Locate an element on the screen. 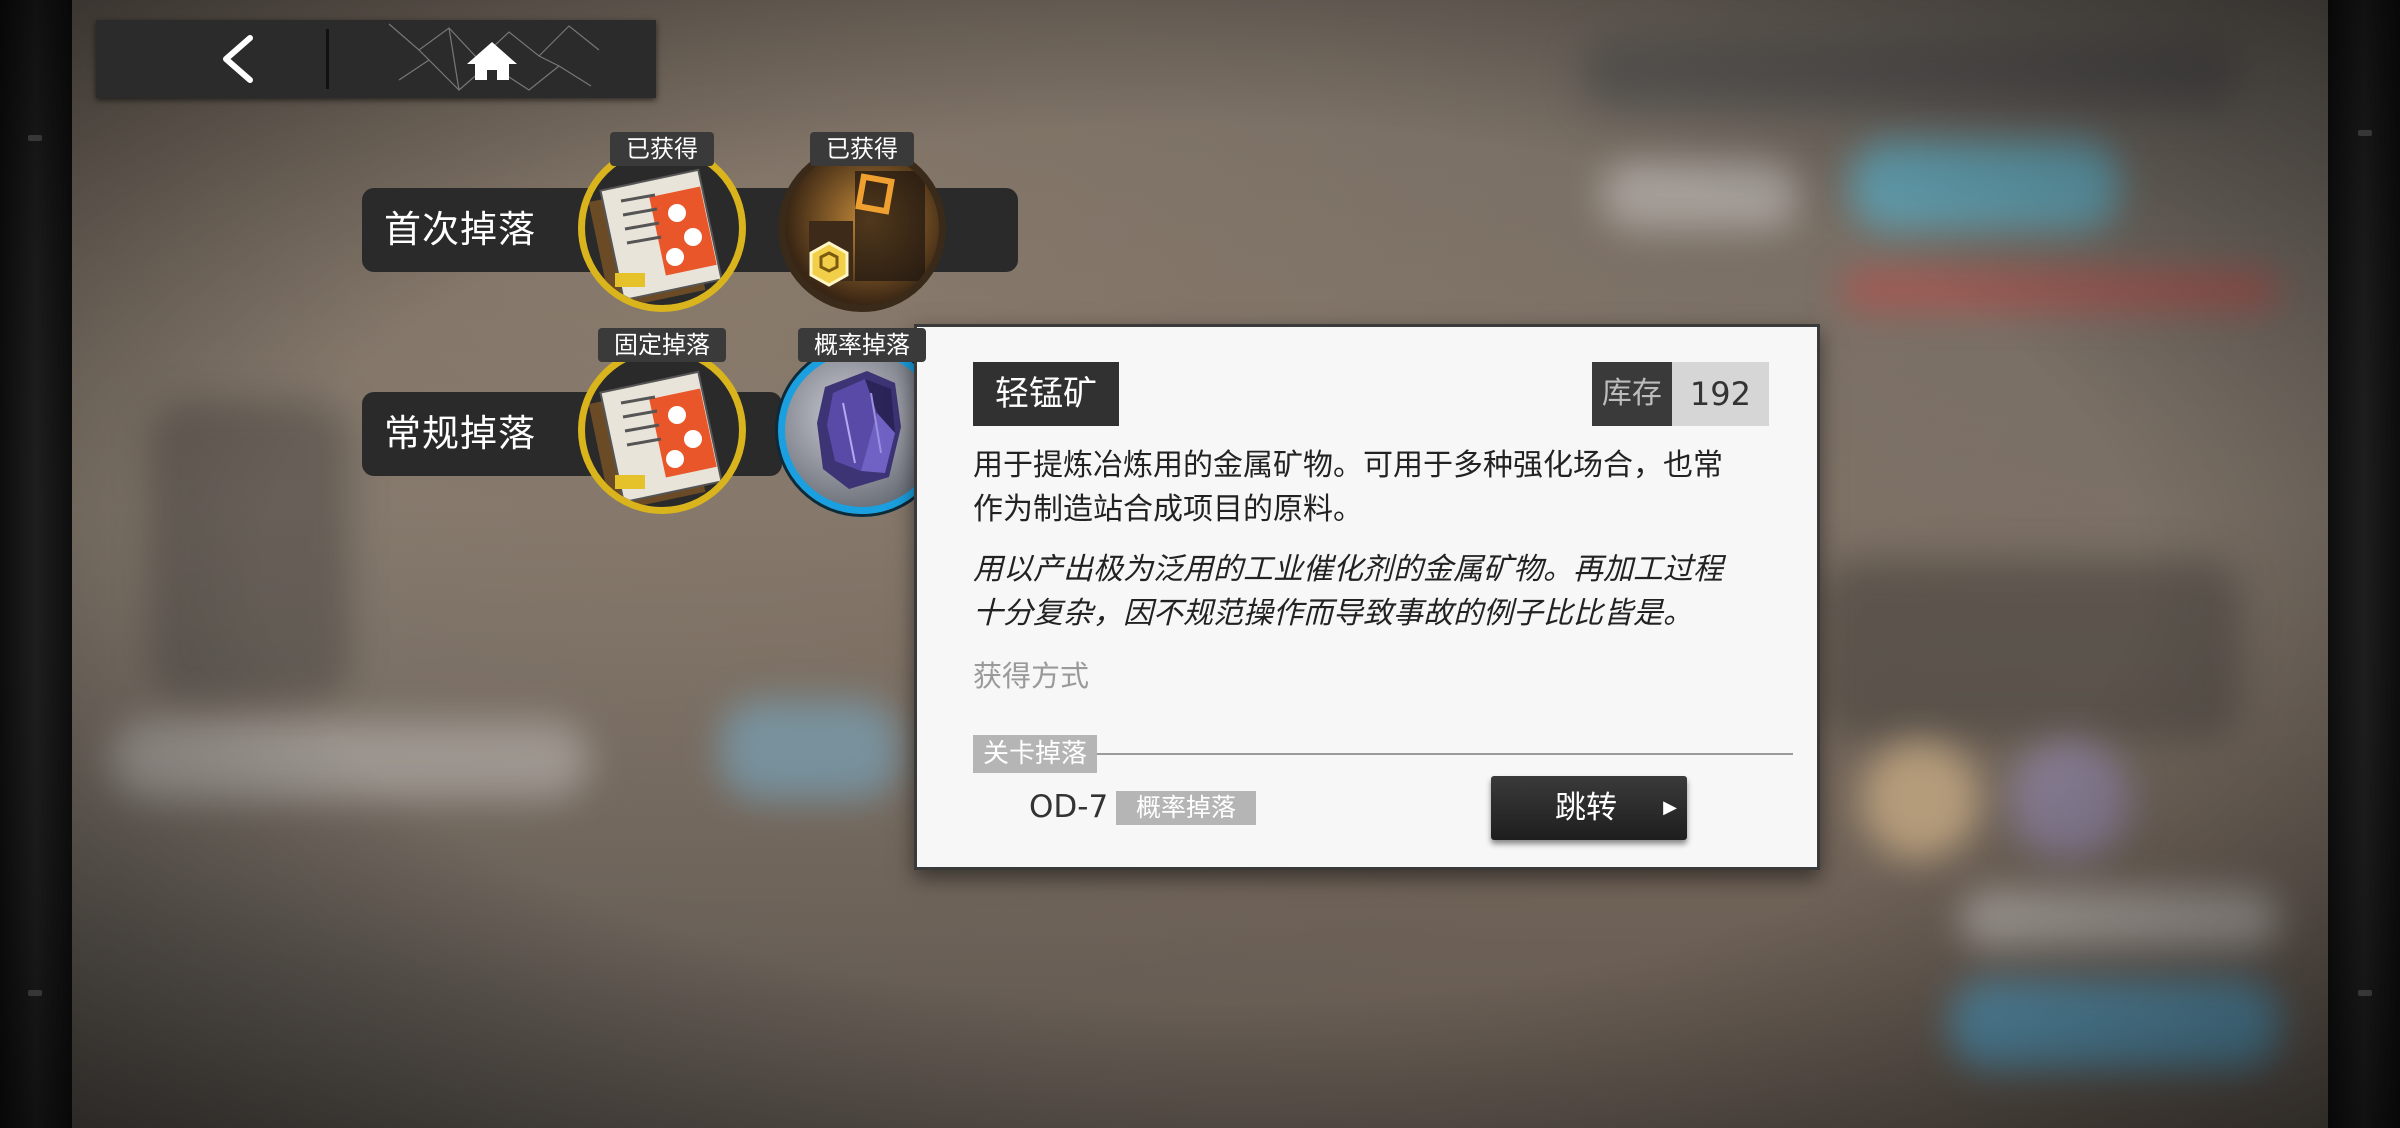 This screenshot has height=1128, width=2400. back-button is located at coordinates (211, 59).